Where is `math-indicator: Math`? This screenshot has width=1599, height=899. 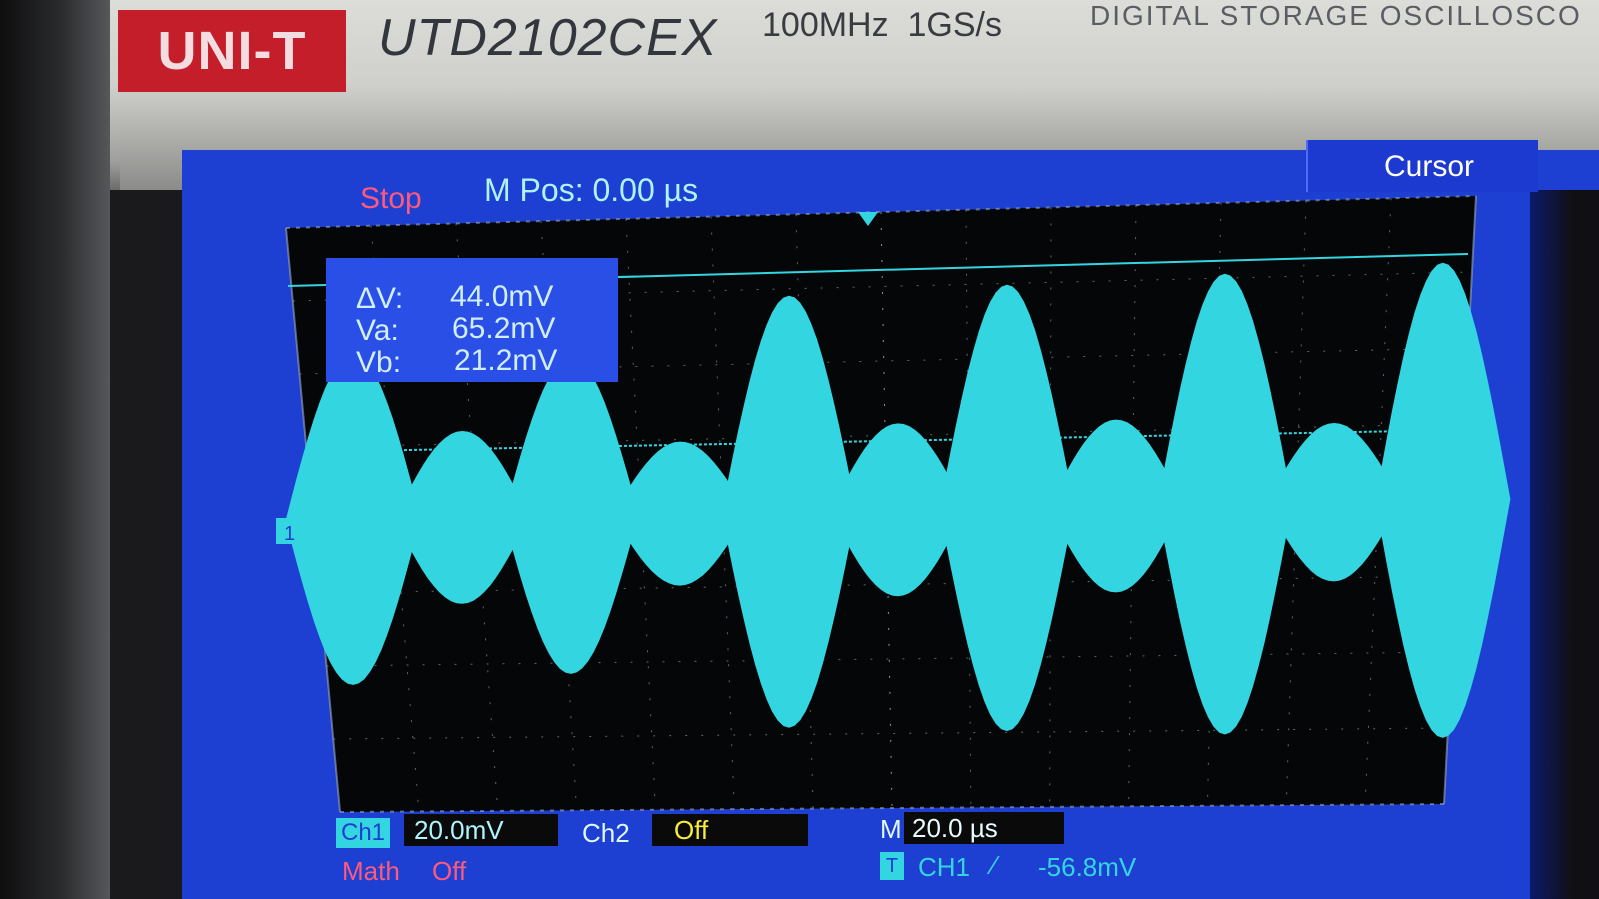 math-indicator: Math is located at coordinates (371, 871).